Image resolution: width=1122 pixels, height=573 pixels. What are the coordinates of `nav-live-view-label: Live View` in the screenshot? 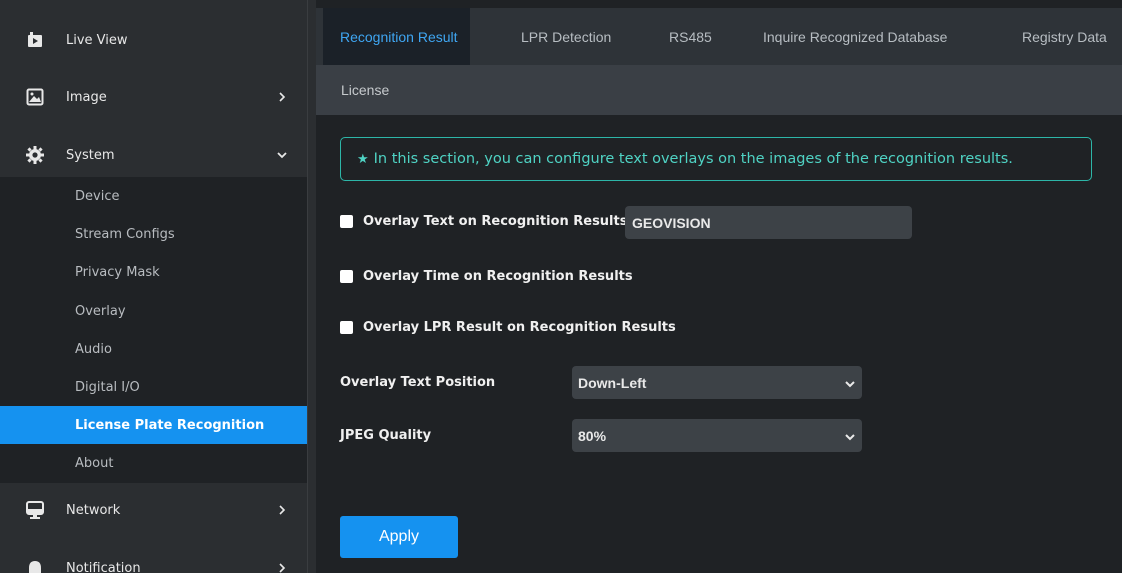 It's located at (97, 40).